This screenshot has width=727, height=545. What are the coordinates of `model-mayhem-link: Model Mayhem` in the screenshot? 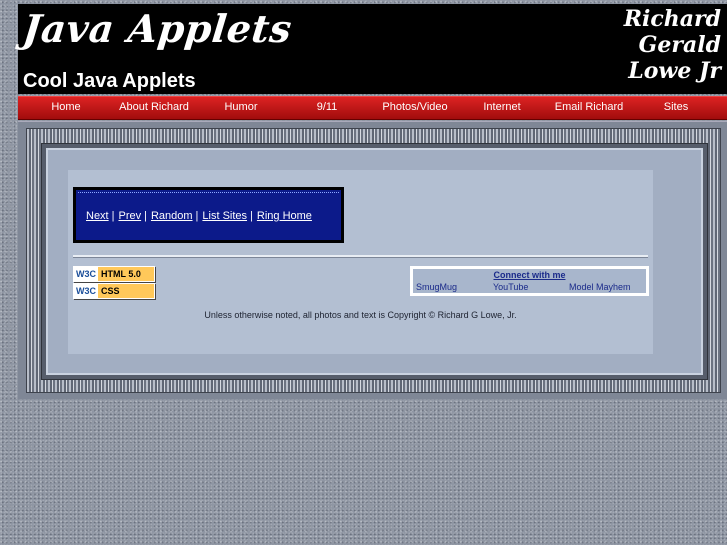 It's located at (600, 287).